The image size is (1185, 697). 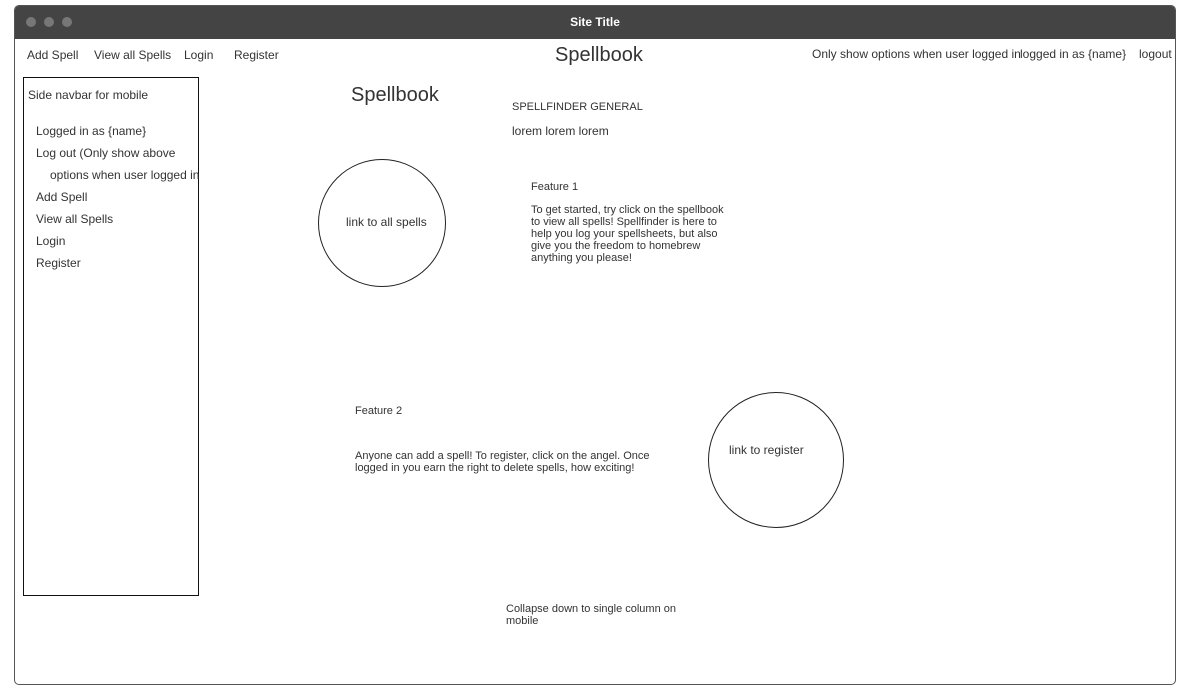 What do you see at coordinates (50, 241) in the screenshot?
I see `sidebar-item-login: Login` at bounding box center [50, 241].